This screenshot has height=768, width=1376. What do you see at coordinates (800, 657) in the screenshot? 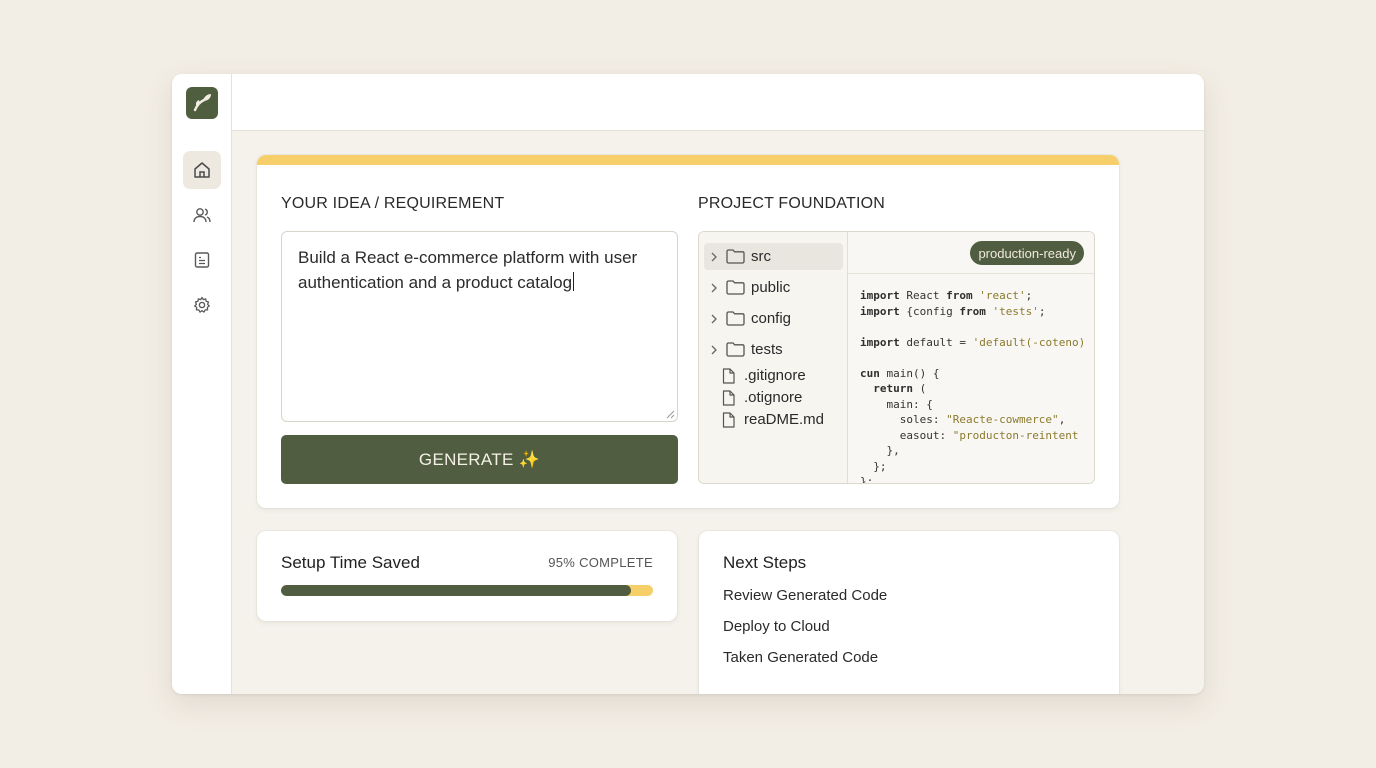
I see `next-step-item: Taken Generated Code` at bounding box center [800, 657].